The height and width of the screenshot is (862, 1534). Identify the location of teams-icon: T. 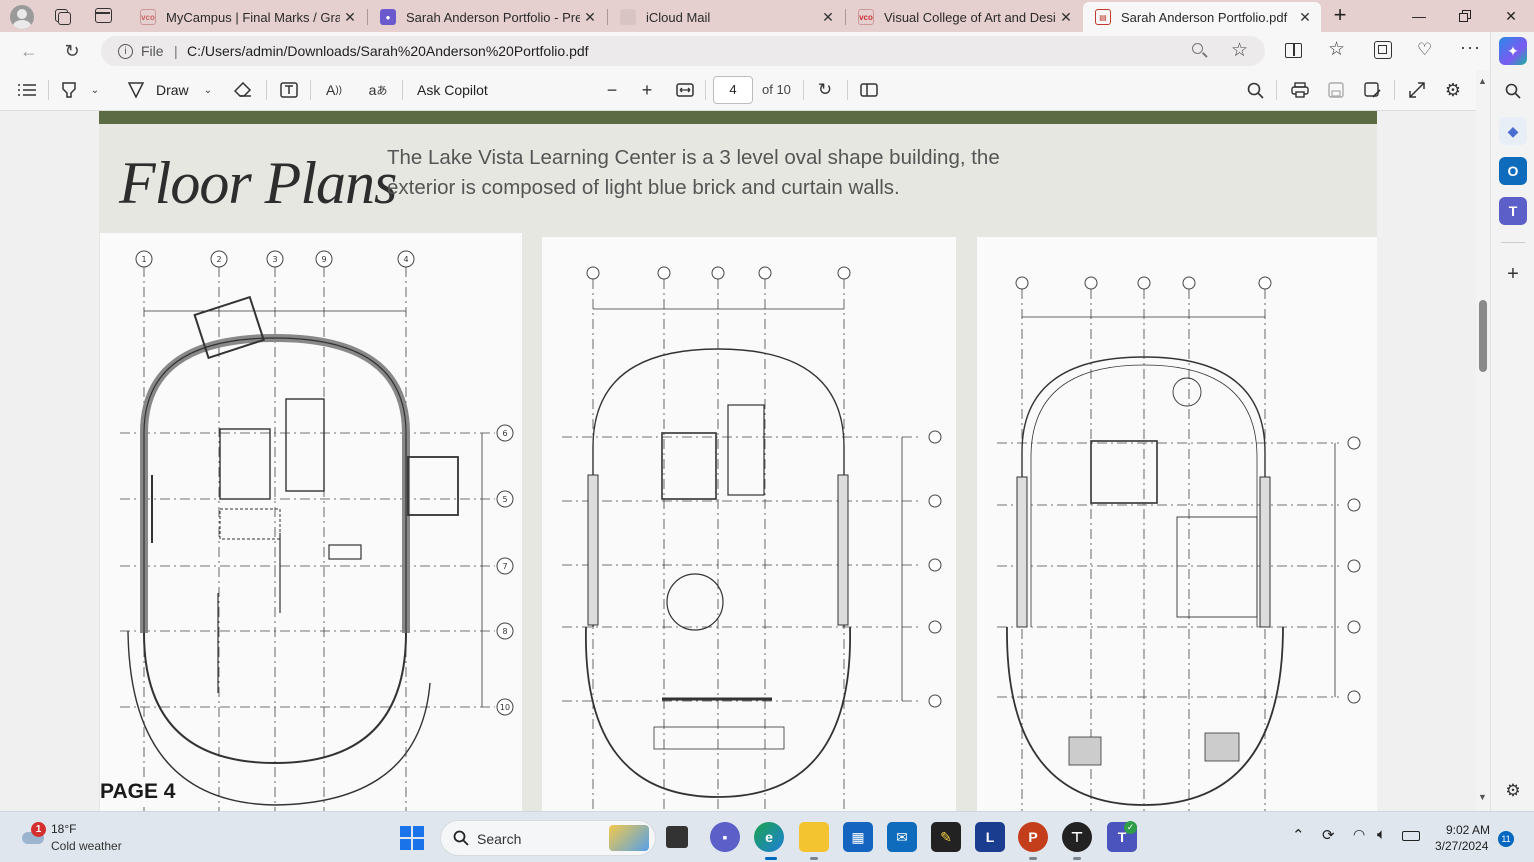
(1513, 211).